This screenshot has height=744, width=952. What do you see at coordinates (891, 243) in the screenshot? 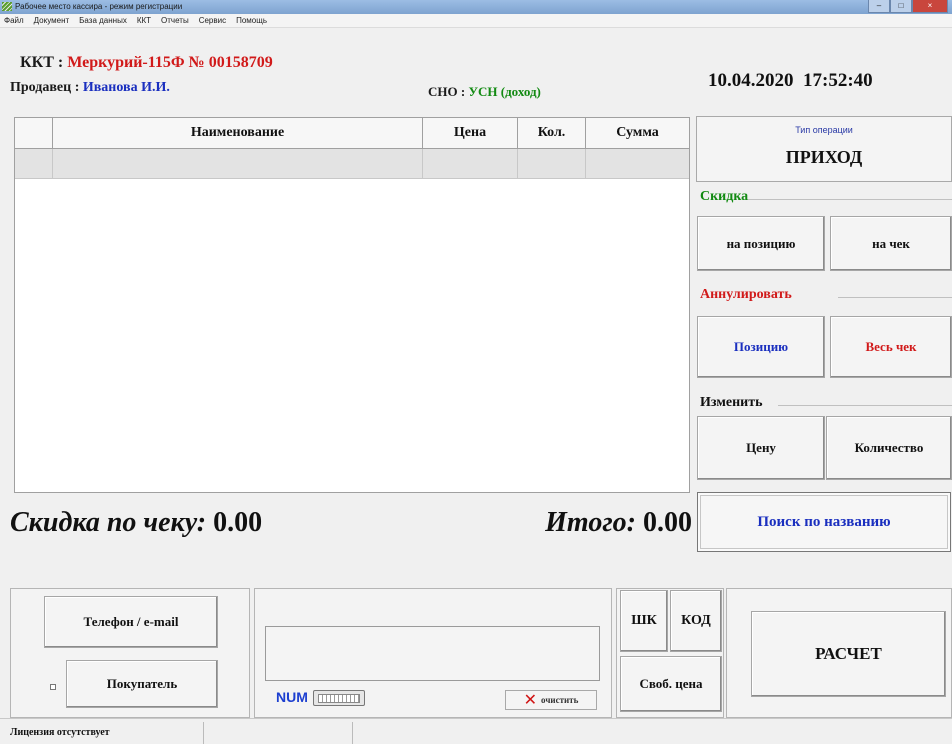
I see `discount-check-button: на чек` at bounding box center [891, 243].